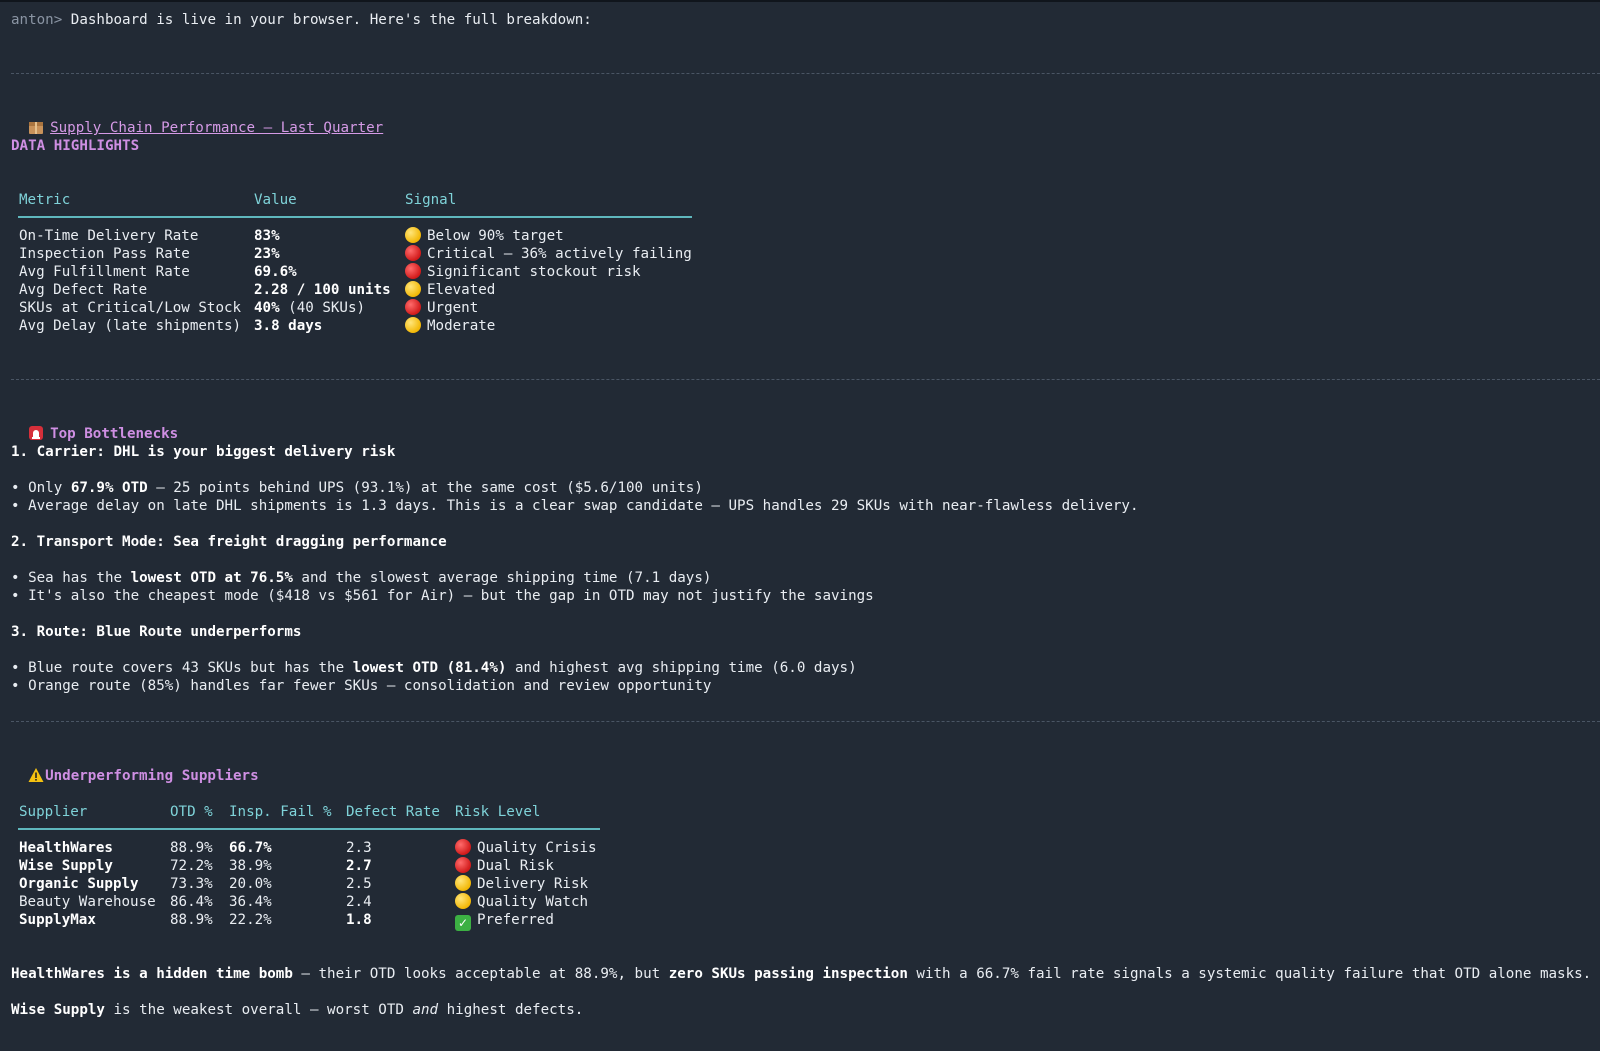 Image resolution: width=1600 pixels, height=1051 pixels. I want to click on report-title: Supply Chain Performance — Last Quarter, so click(197, 118).